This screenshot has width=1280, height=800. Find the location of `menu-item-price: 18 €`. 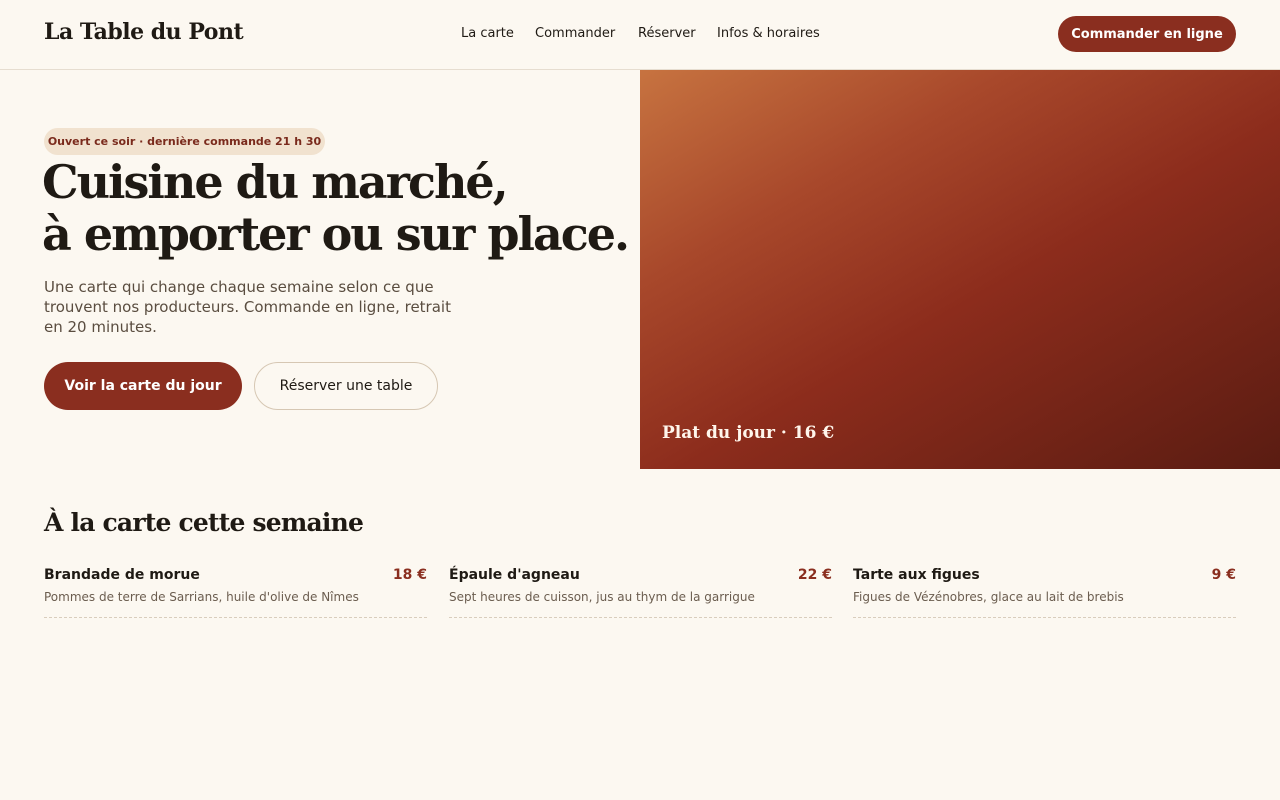

menu-item-price: 18 € is located at coordinates (409, 575).